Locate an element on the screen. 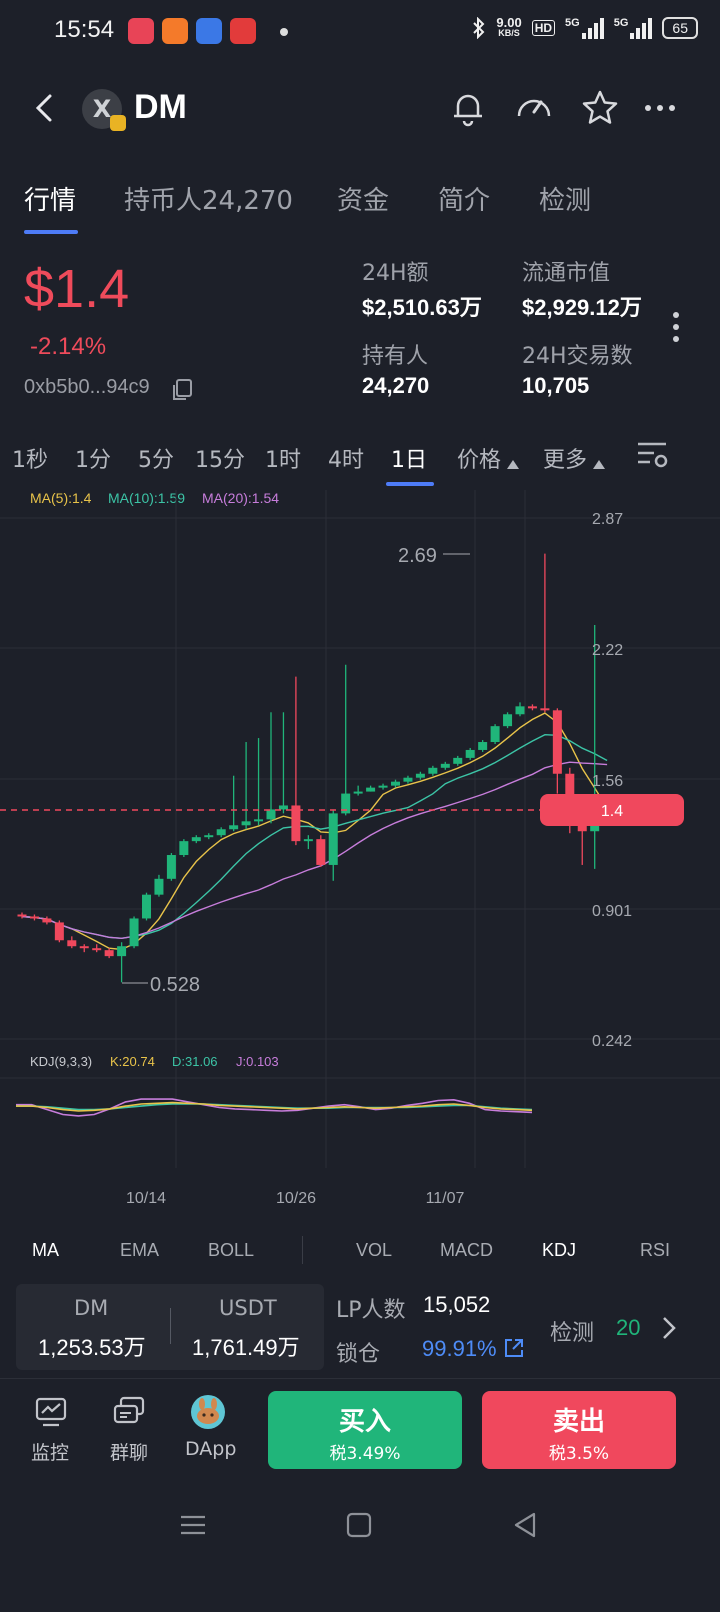 Image resolution: width=720 pixels, height=1612 pixels. pool-token-label: DM is located at coordinates (91, 1308).